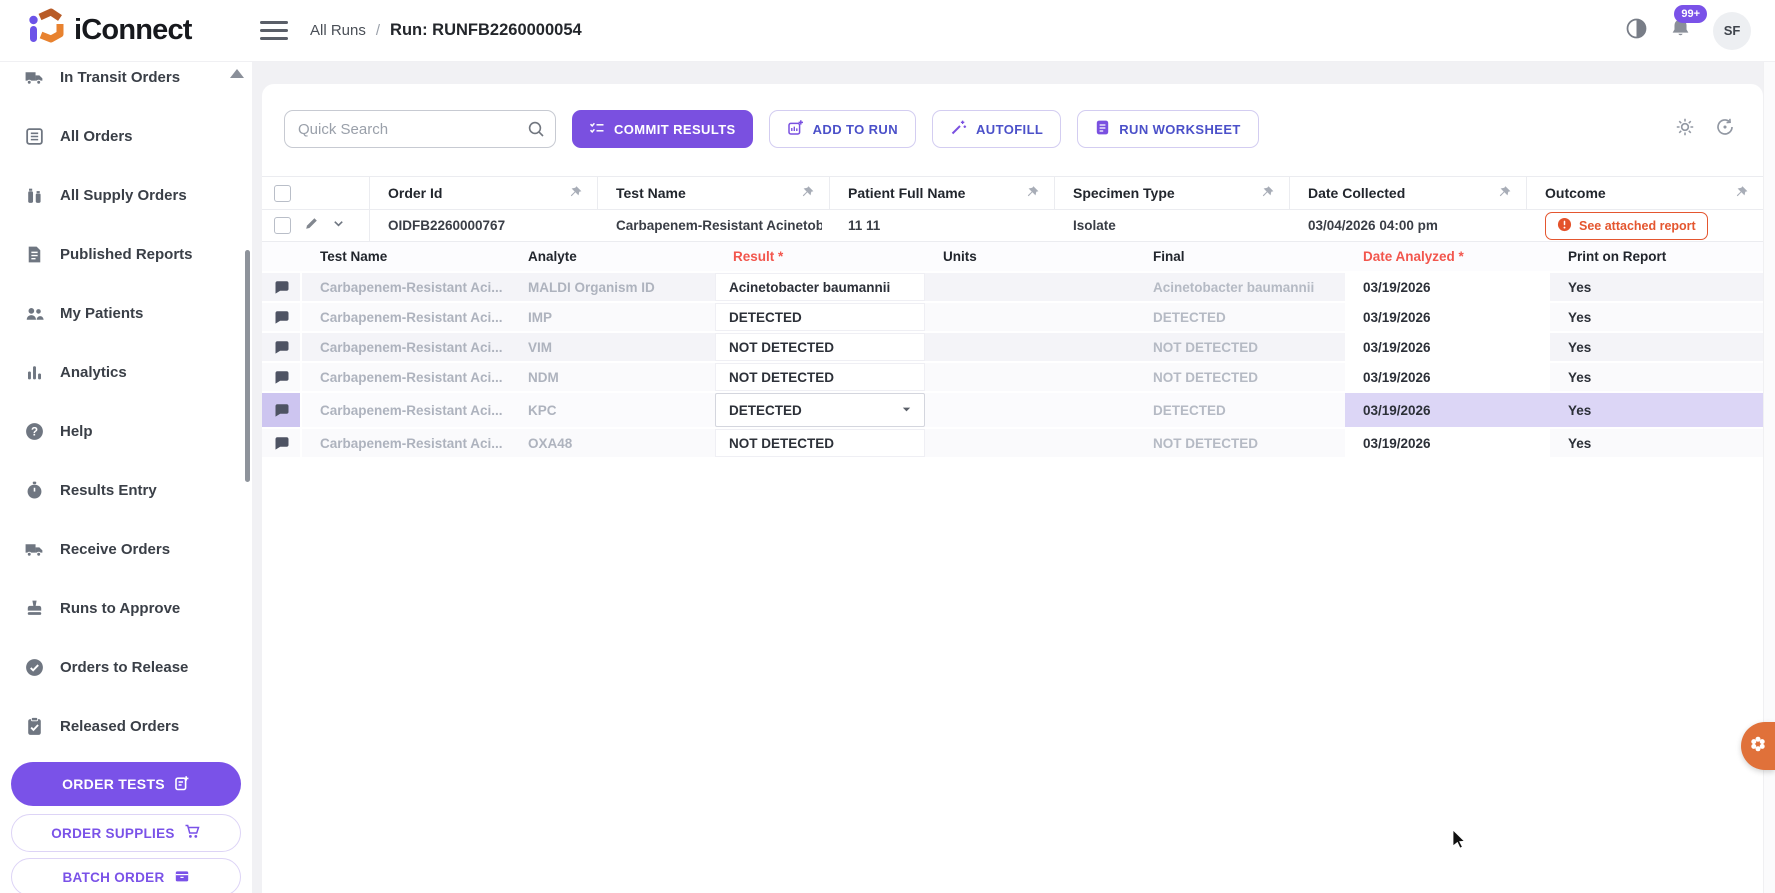  I want to click on run-worksheet-button: RUN WORKSHEET, so click(1168, 129).